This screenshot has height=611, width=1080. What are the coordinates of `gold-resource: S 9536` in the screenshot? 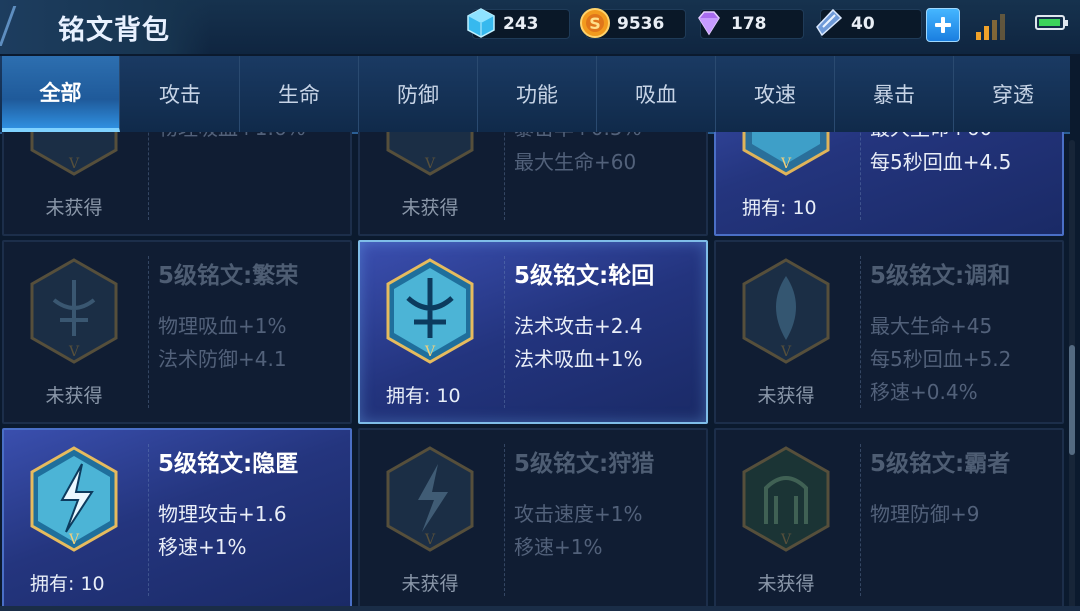 It's located at (633, 23).